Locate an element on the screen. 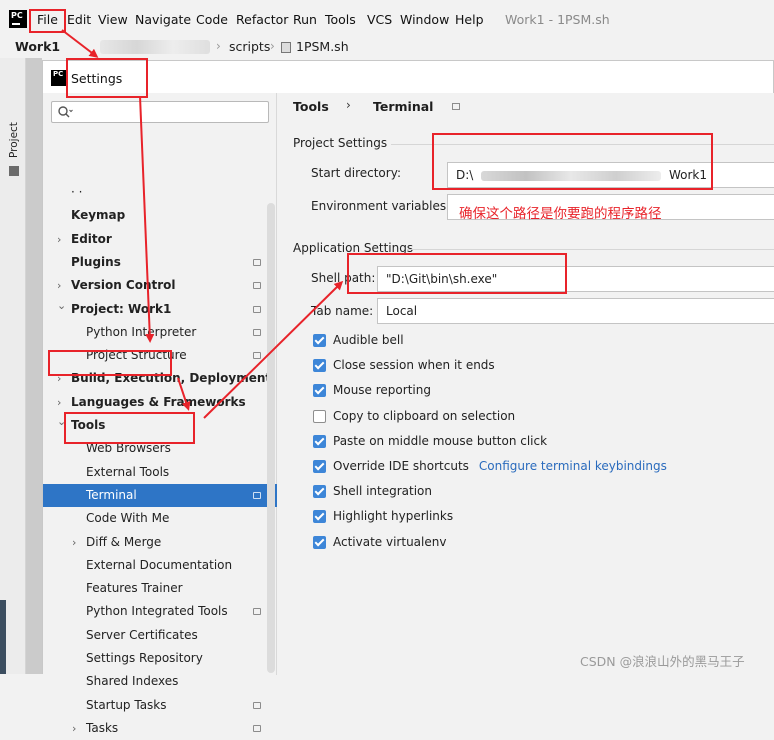 Image resolution: width=774 pixels, height=740 pixels. tree-item-languages-frameworks: › Languages & Frameworks is located at coordinates (160, 402).